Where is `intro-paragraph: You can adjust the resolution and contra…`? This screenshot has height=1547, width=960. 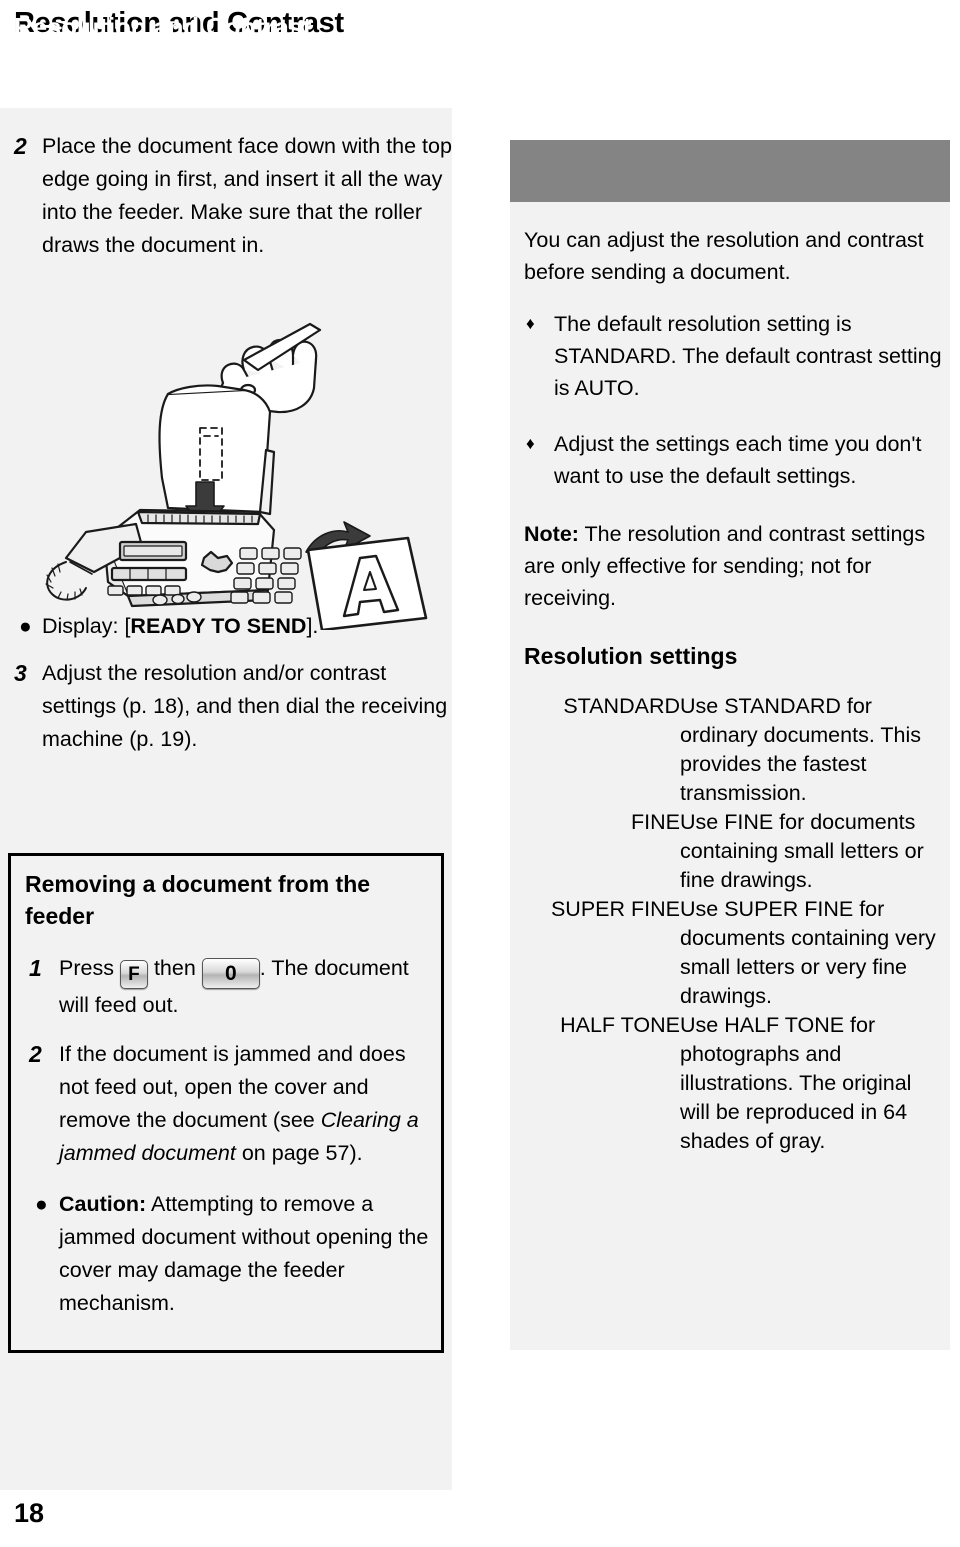
intro-paragraph: You can adjust the resolution and contra… is located at coordinates (724, 256).